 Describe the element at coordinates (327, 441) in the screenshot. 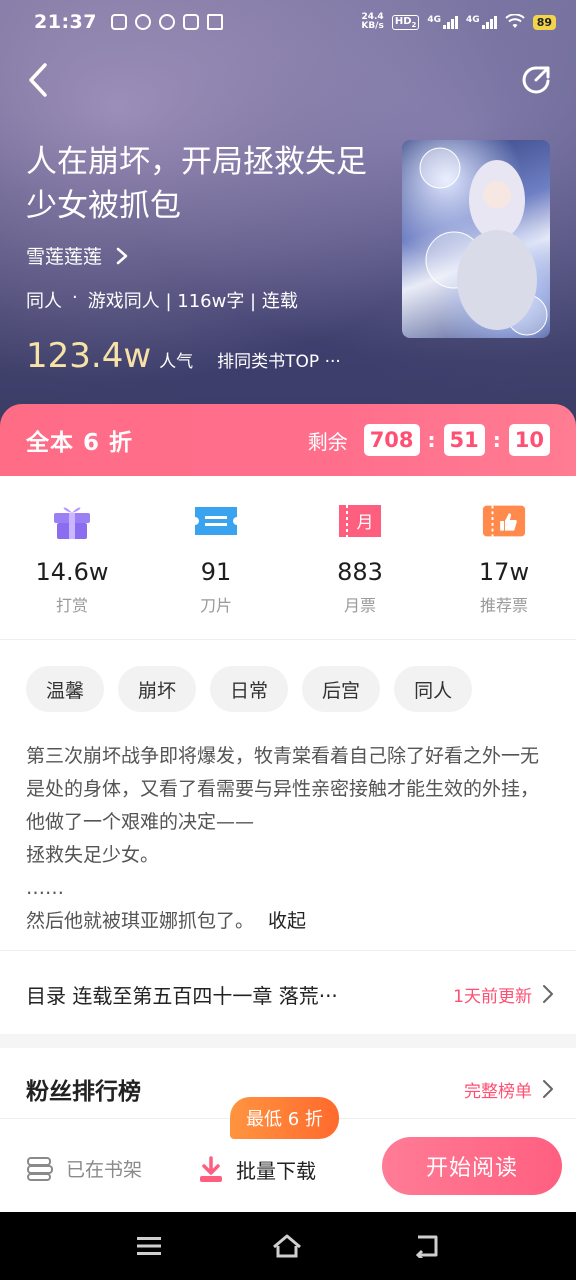

I see `countdown-label: 剩余` at that location.